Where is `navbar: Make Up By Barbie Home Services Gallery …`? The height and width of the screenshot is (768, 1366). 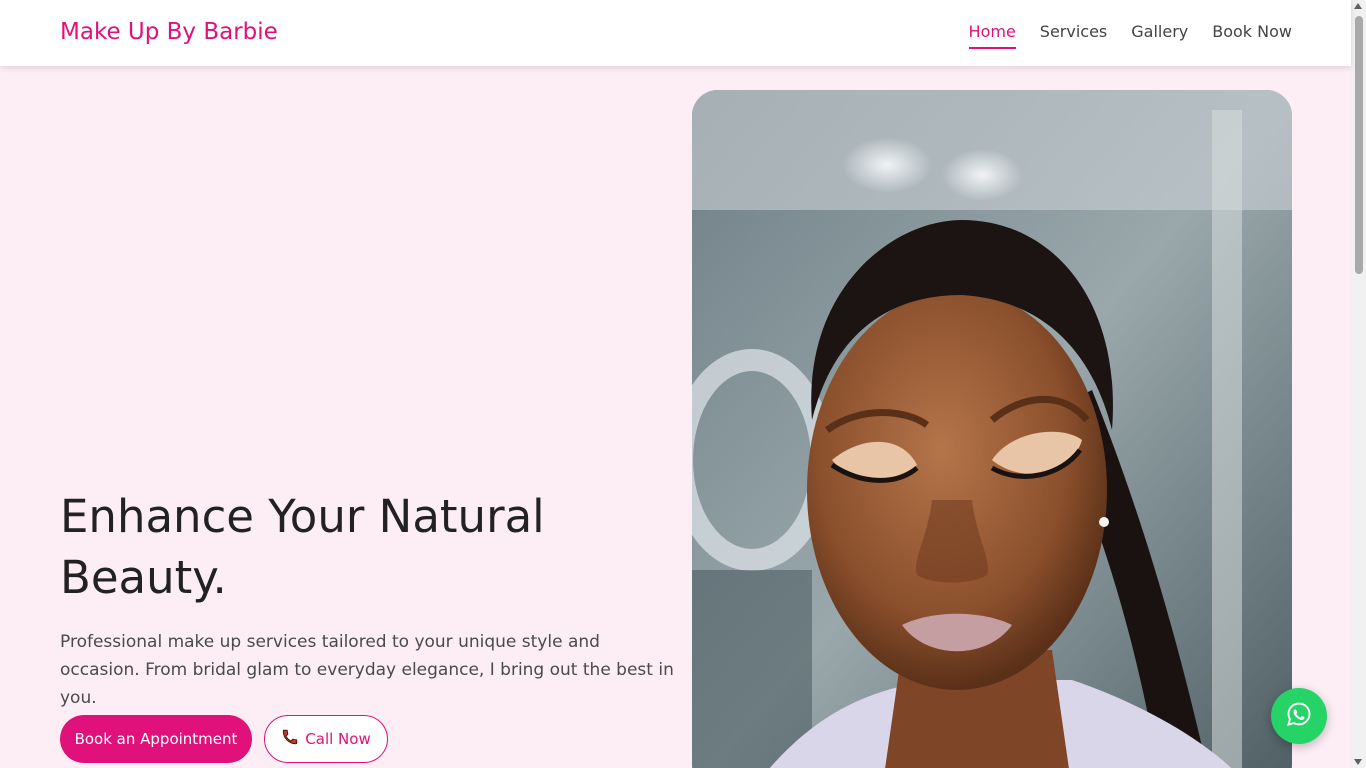
navbar: Make Up By Barbie Home Services Gallery … is located at coordinates (675, 33).